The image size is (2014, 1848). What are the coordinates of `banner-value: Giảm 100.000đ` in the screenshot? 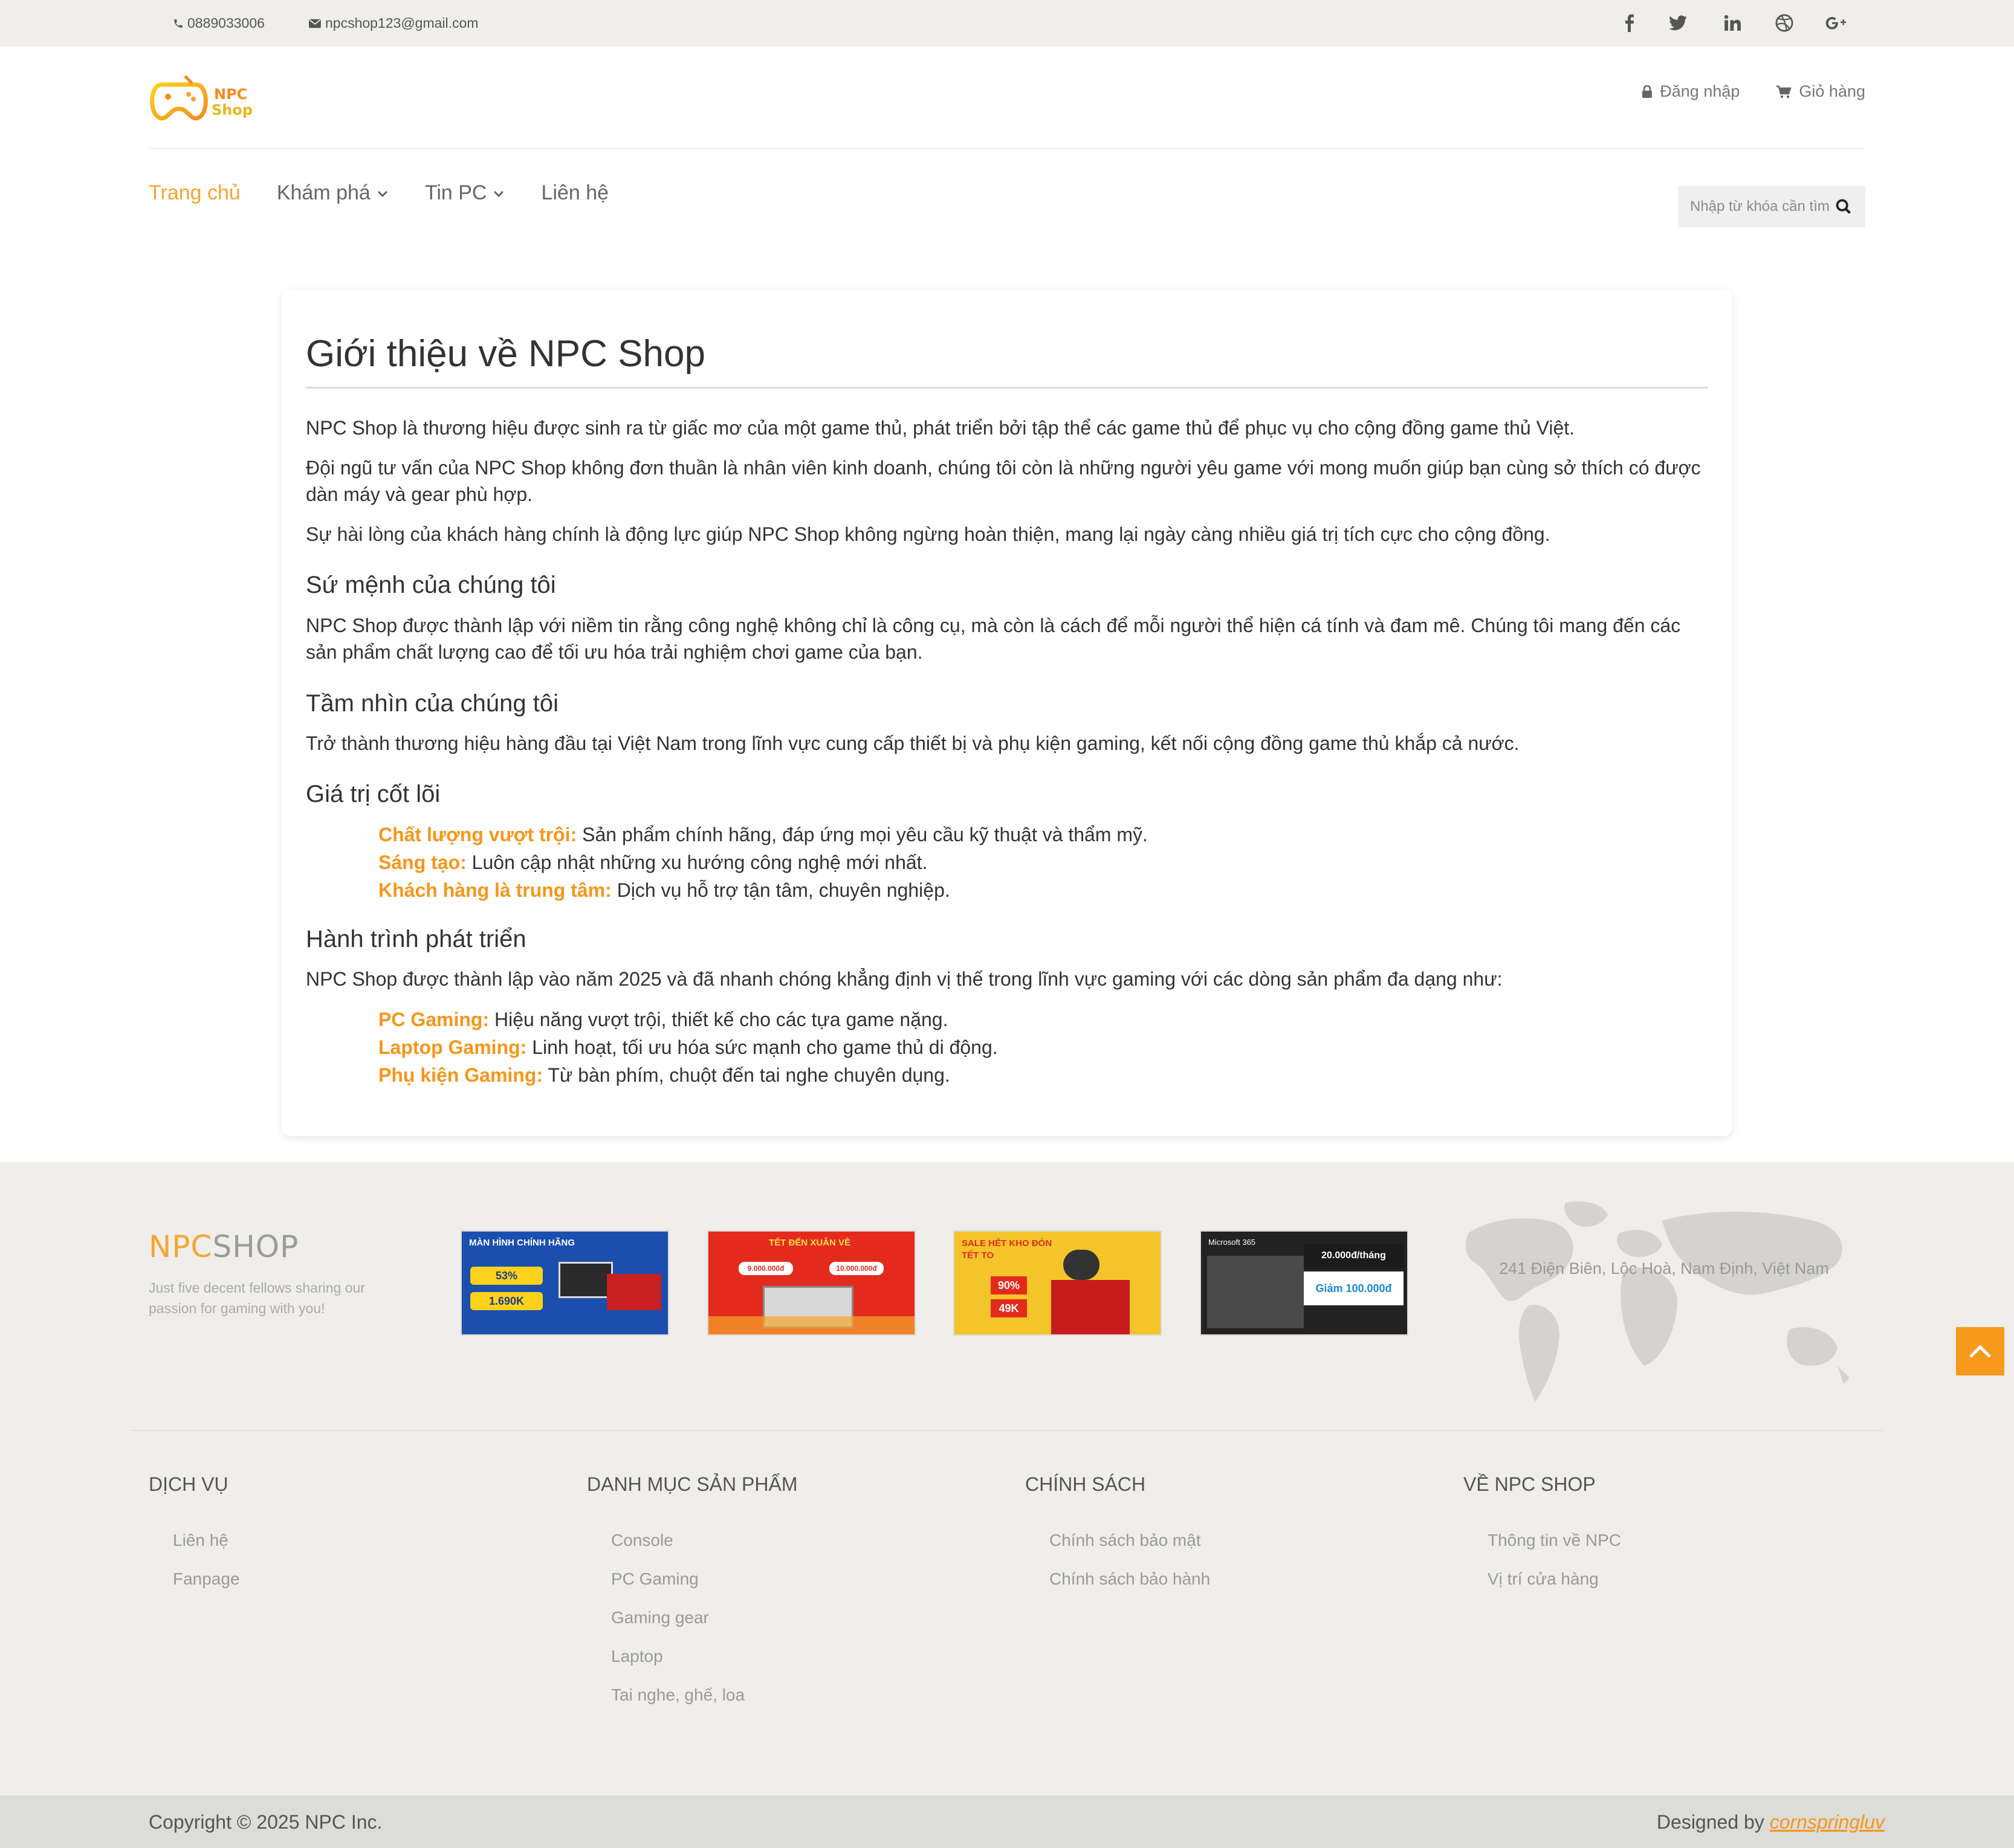 It's located at (1354, 1288).